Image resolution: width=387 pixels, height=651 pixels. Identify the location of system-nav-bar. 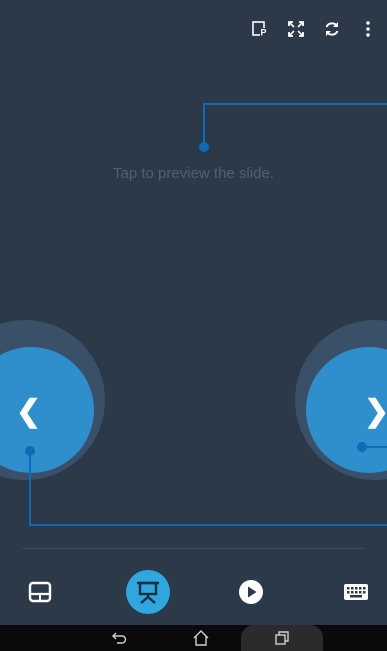
(193, 638).